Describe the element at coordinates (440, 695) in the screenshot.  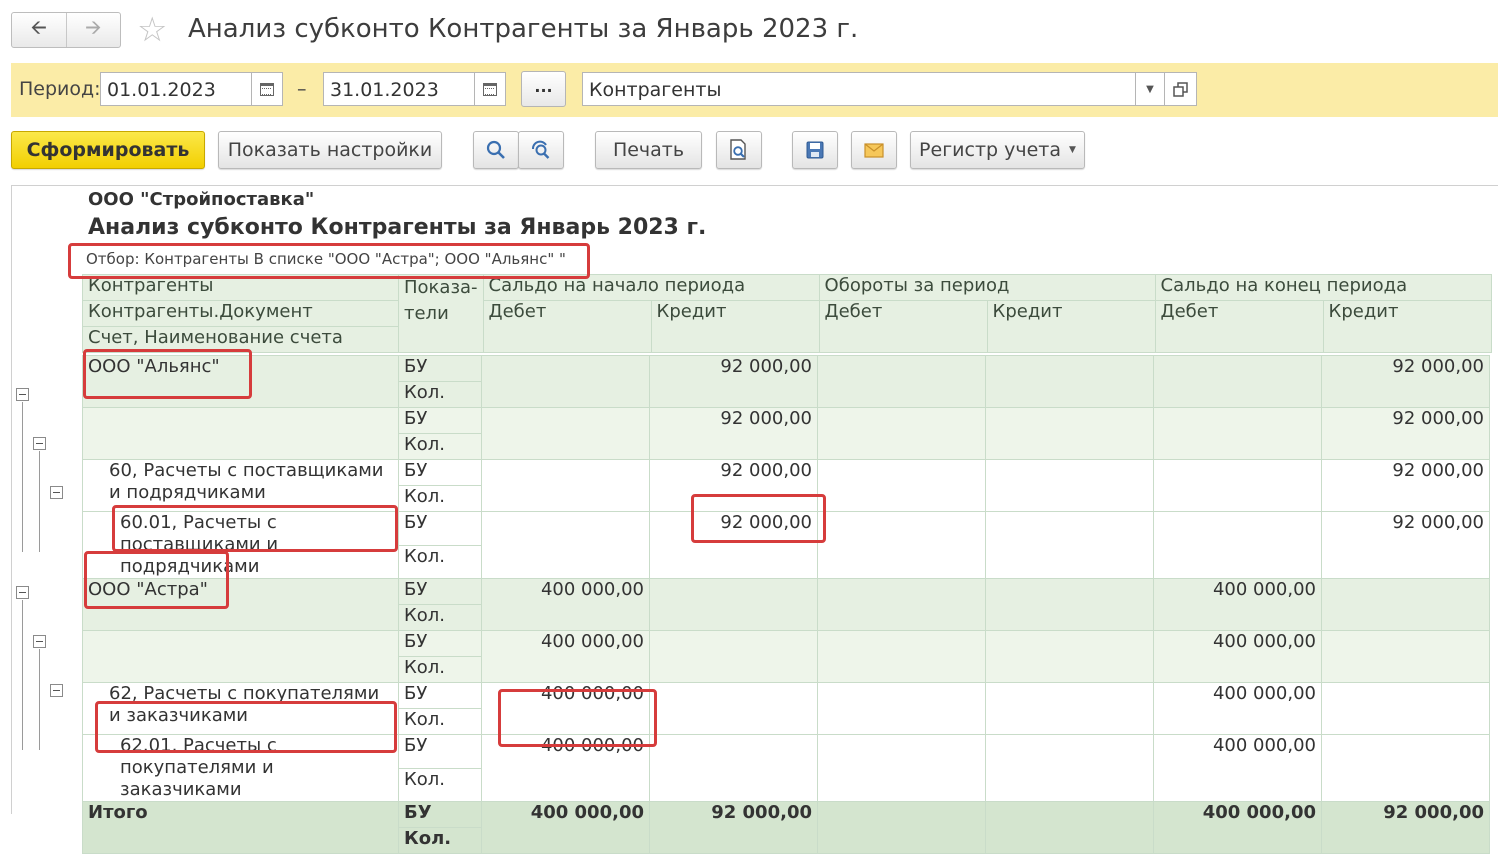
I see `indicator-bu: БУ` at that location.